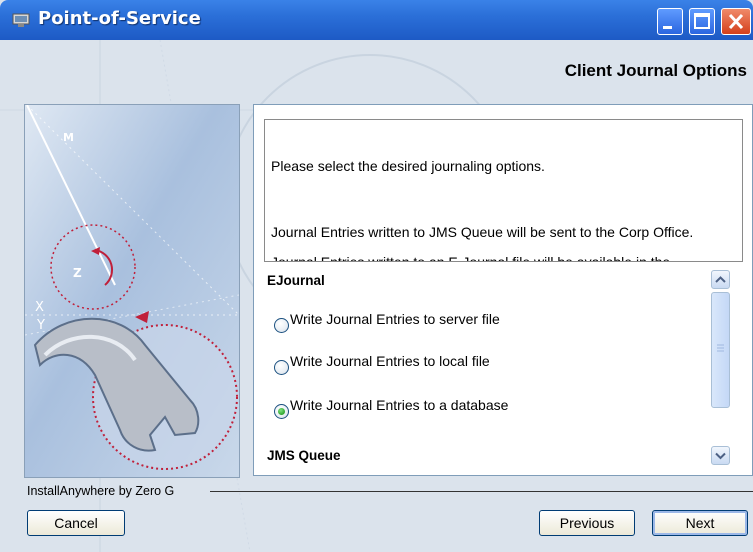 This screenshot has height=552, width=753. I want to click on maximize-button, so click(702, 21).